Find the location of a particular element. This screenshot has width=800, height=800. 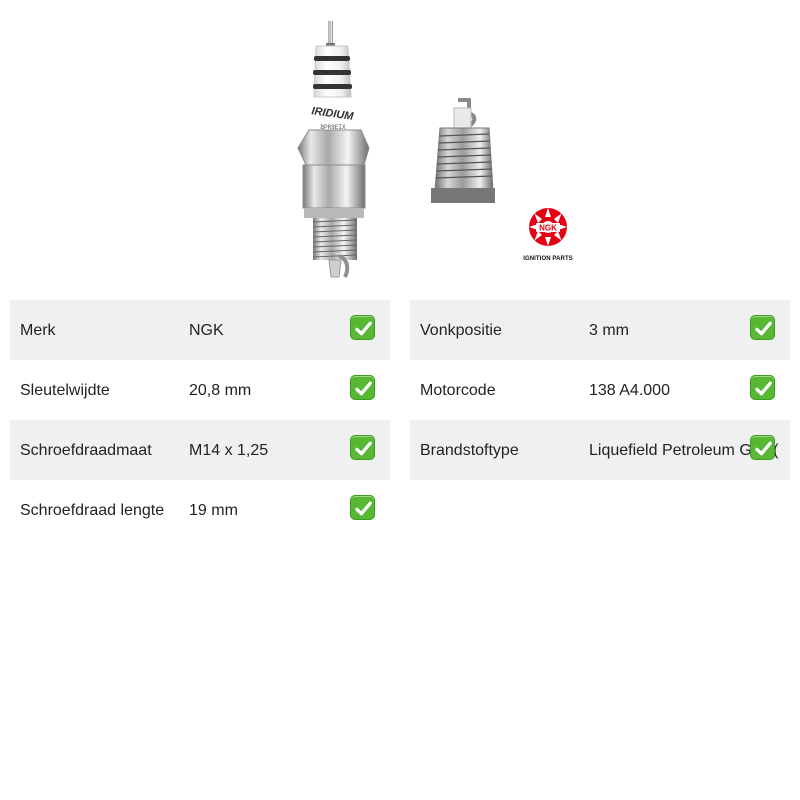

spec-value: NGK is located at coordinates (206, 330).